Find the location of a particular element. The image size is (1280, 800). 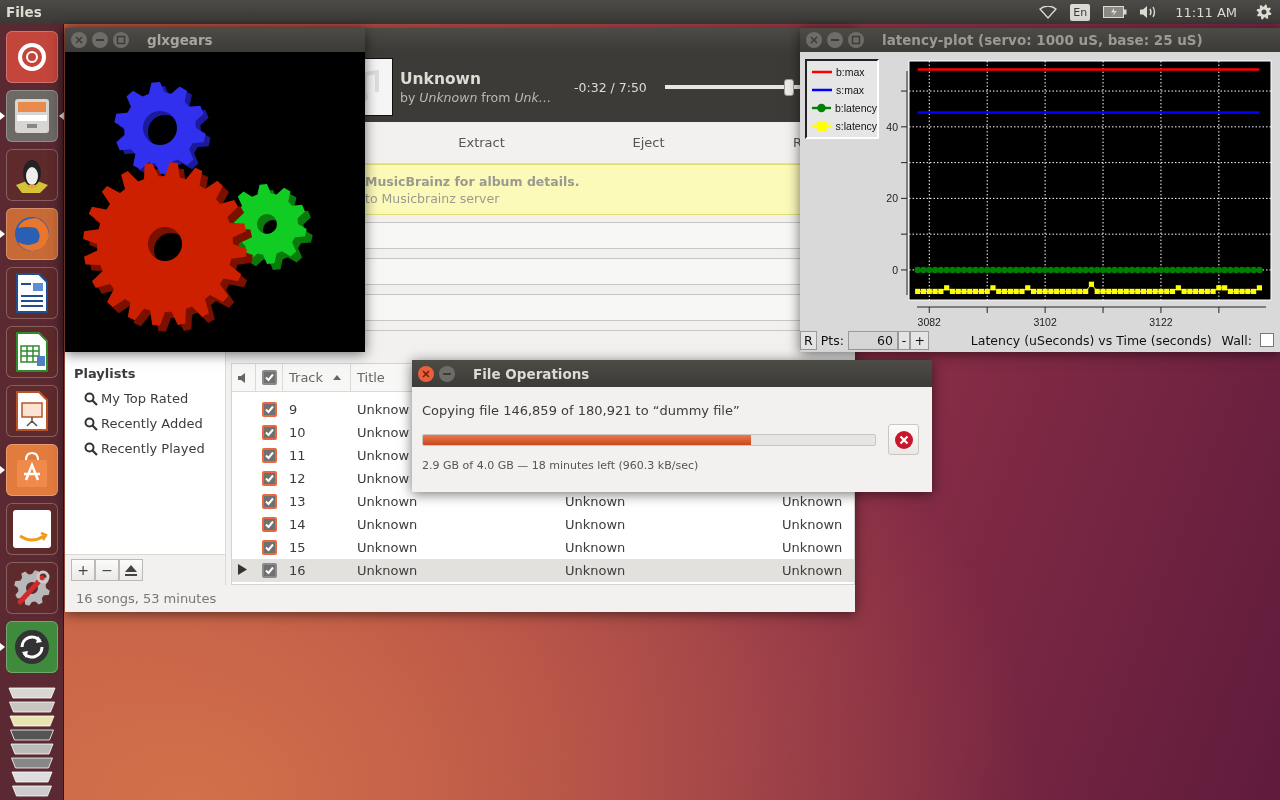

table-cell: 12 is located at coordinates (297, 478).